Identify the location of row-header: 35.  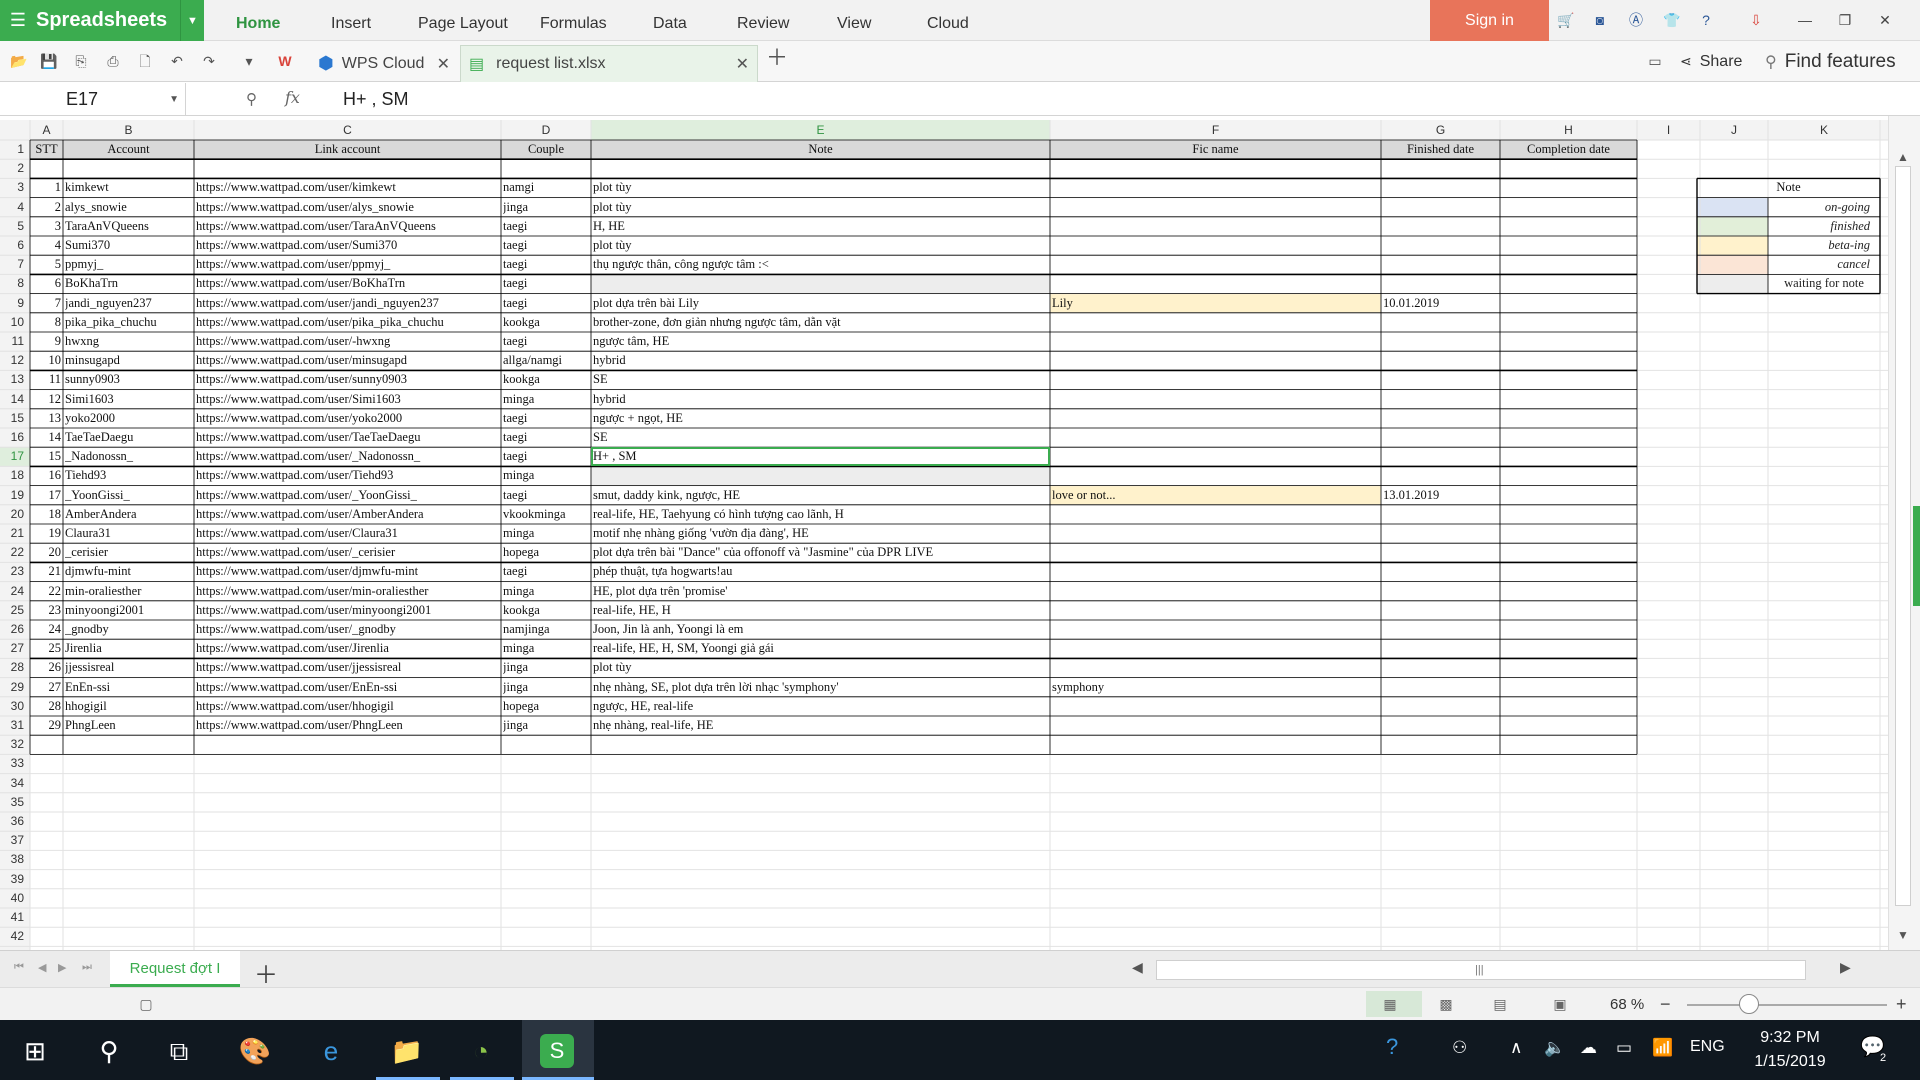
(14, 802).